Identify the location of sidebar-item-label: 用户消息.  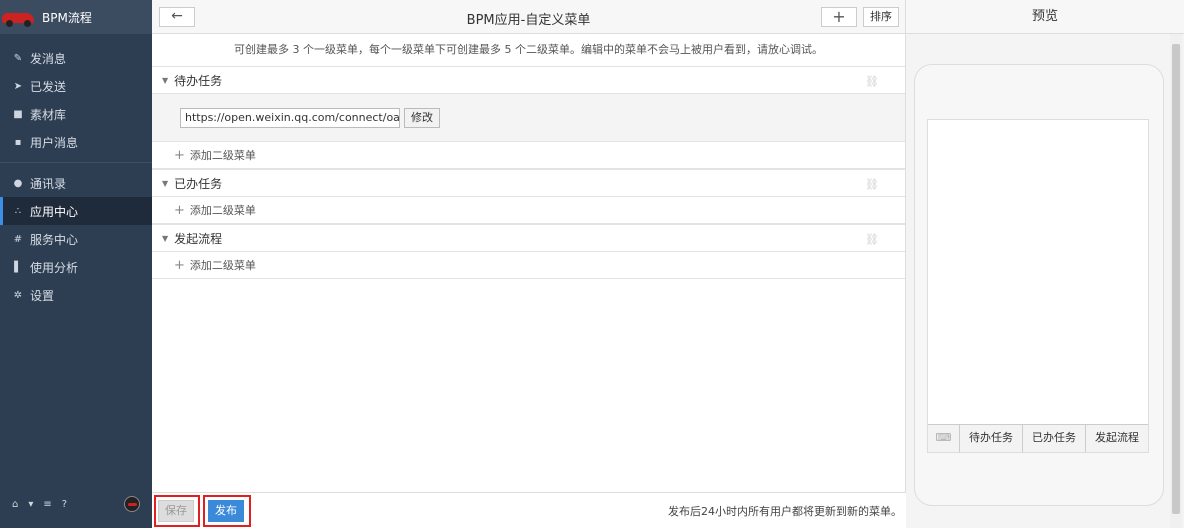
(54, 142).